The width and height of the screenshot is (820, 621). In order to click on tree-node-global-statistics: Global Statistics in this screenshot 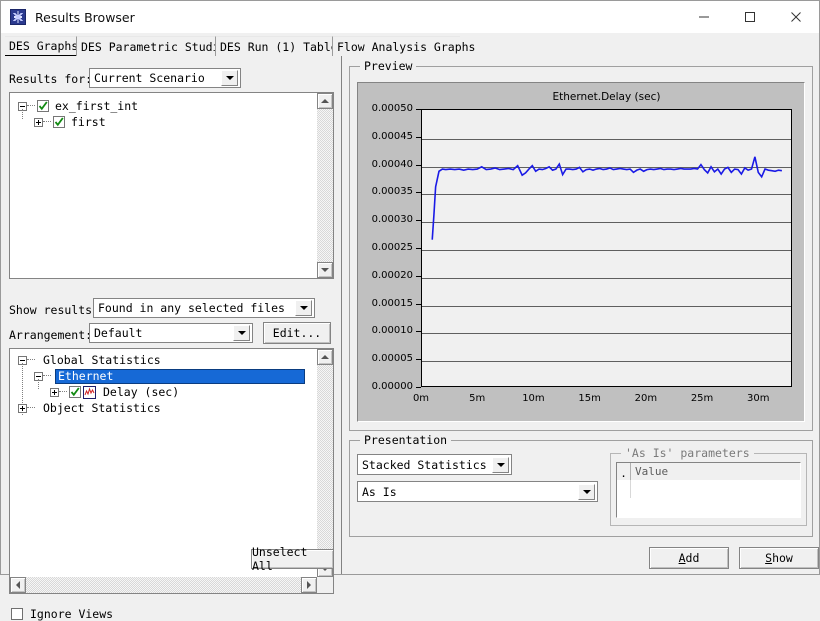, I will do `click(89, 360)`.